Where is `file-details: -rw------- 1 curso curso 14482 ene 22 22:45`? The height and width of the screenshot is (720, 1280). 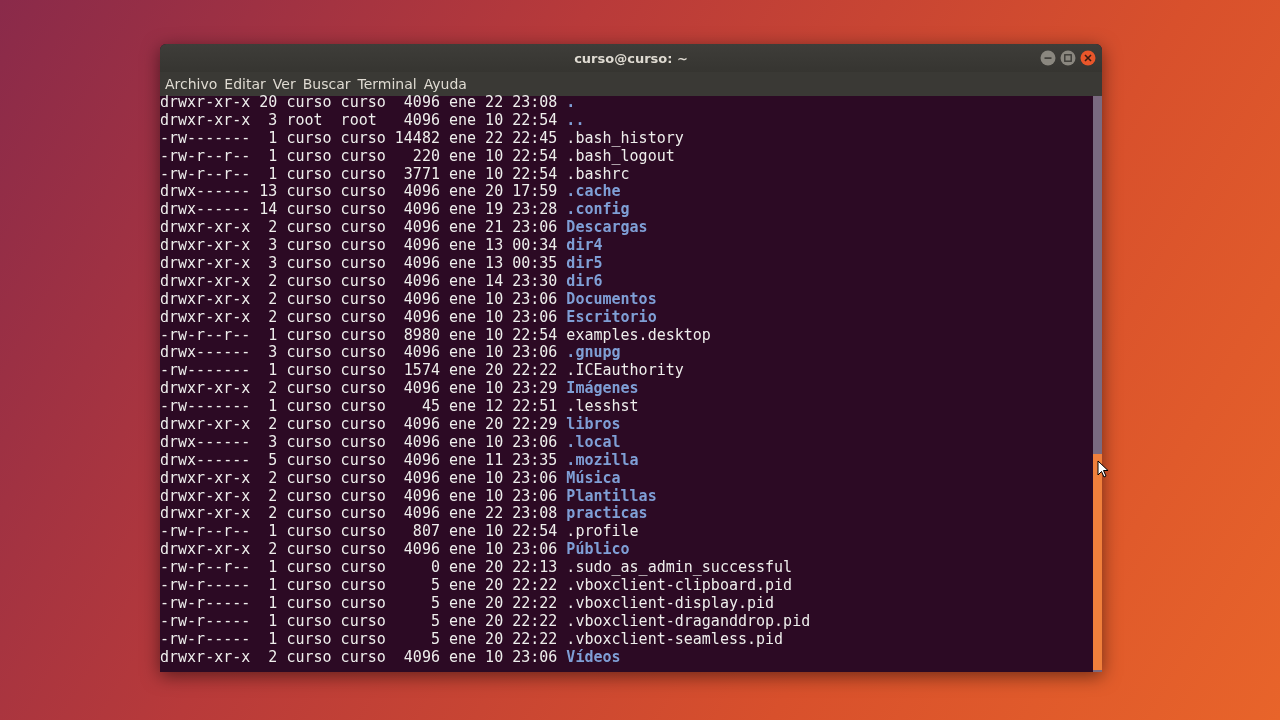 file-details: -rw------- 1 curso curso 14482 ene 22 22:45 is located at coordinates (359, 138).